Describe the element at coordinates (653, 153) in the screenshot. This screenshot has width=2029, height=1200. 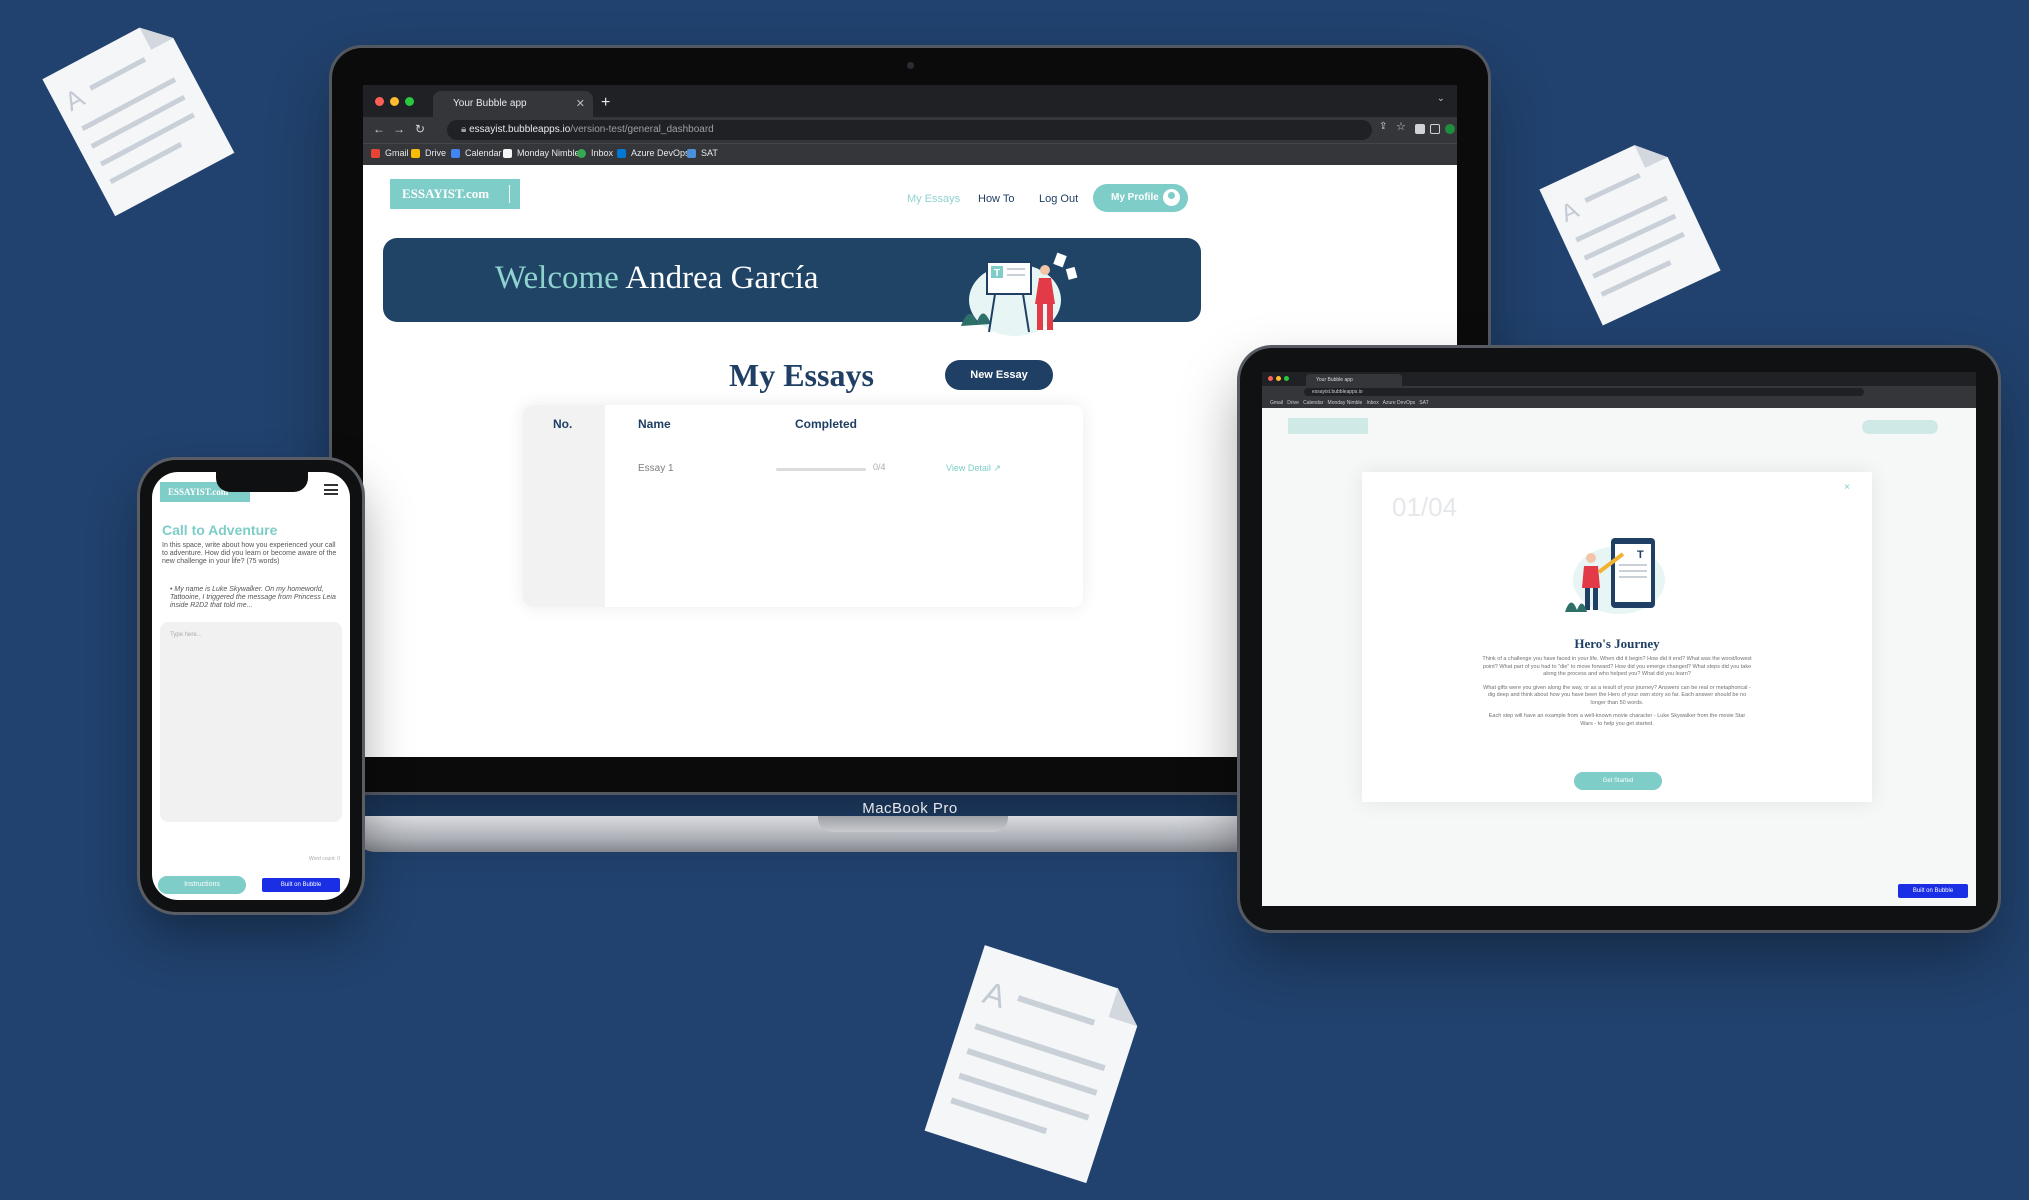
I see `bookmark-azure-devops: Azure DevOps` at that location.